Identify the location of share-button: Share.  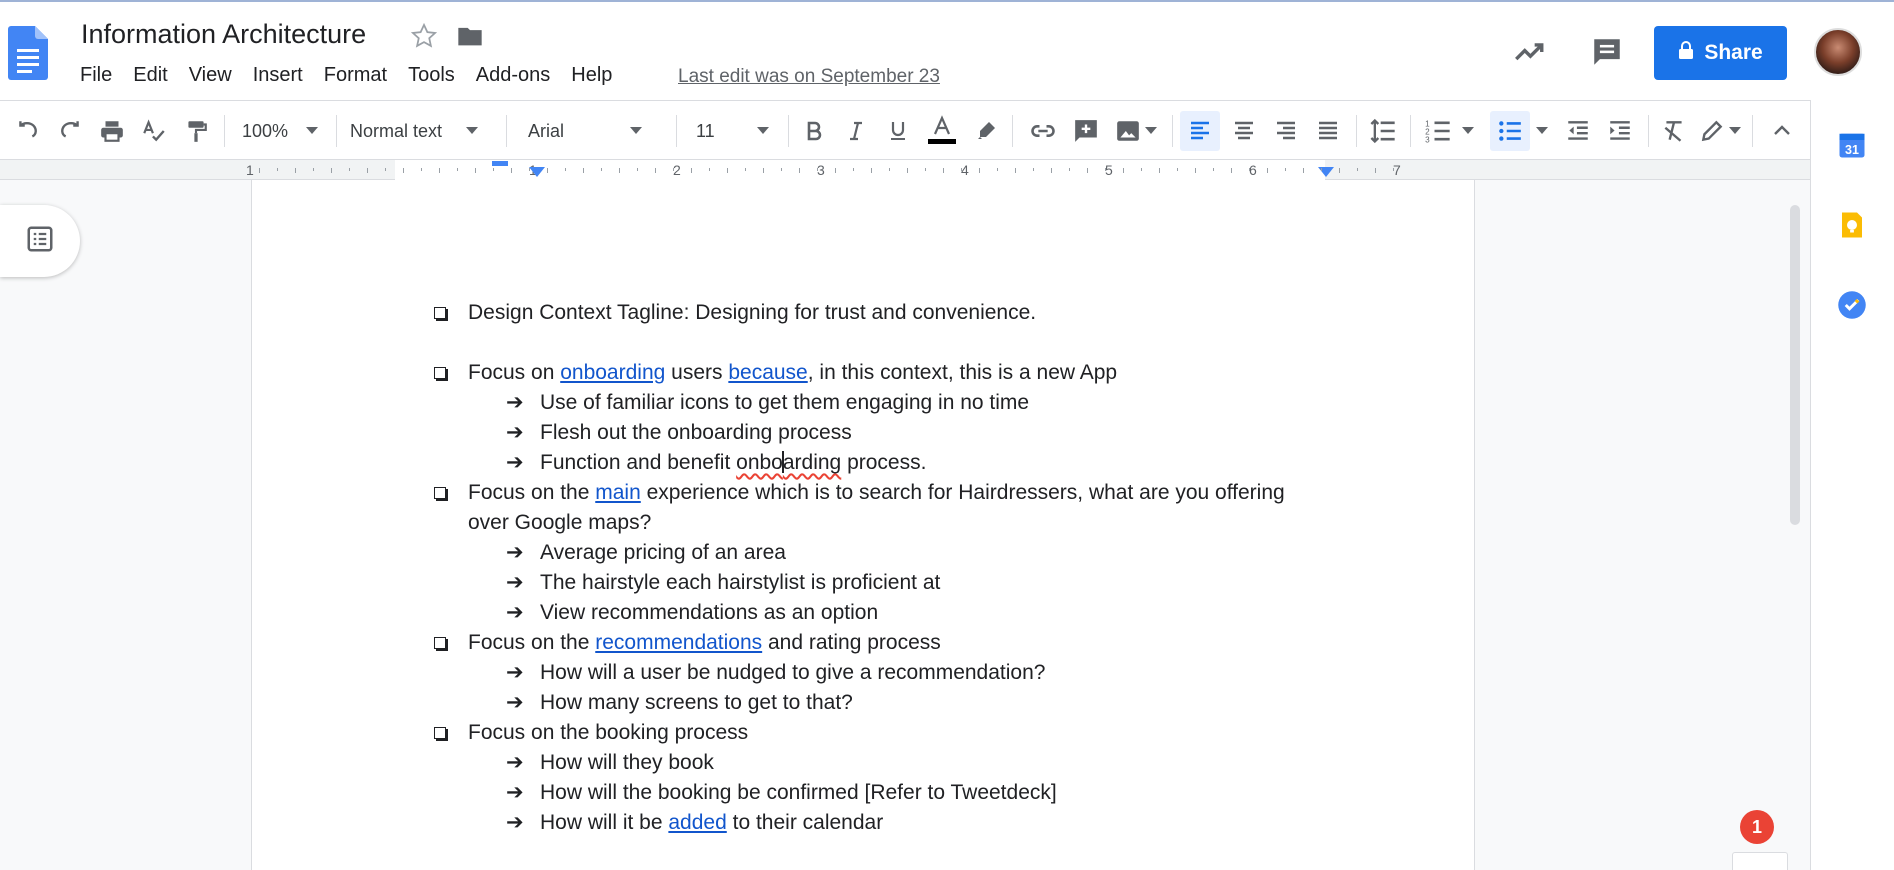
(1720, 53).